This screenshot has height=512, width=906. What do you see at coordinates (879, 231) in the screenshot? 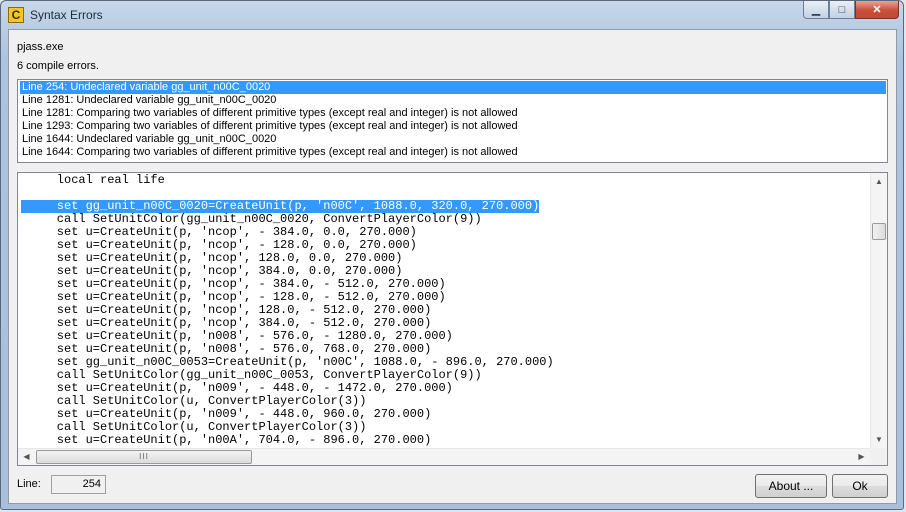
I see `vertical-scroll-thumb` at bounding box center [879, 231].